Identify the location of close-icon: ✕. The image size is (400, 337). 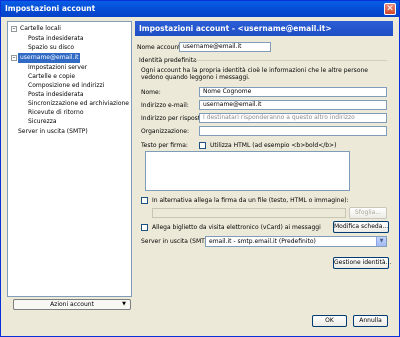
(390, 9).